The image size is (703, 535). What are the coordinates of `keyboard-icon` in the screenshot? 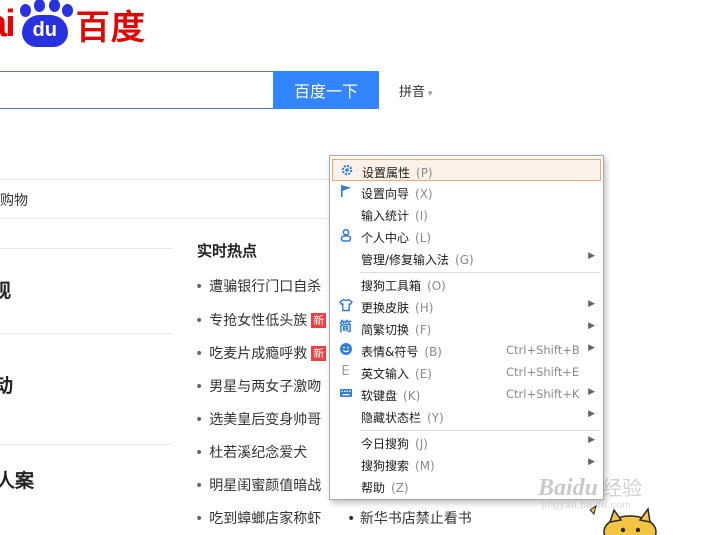 It's located at (345, 393).